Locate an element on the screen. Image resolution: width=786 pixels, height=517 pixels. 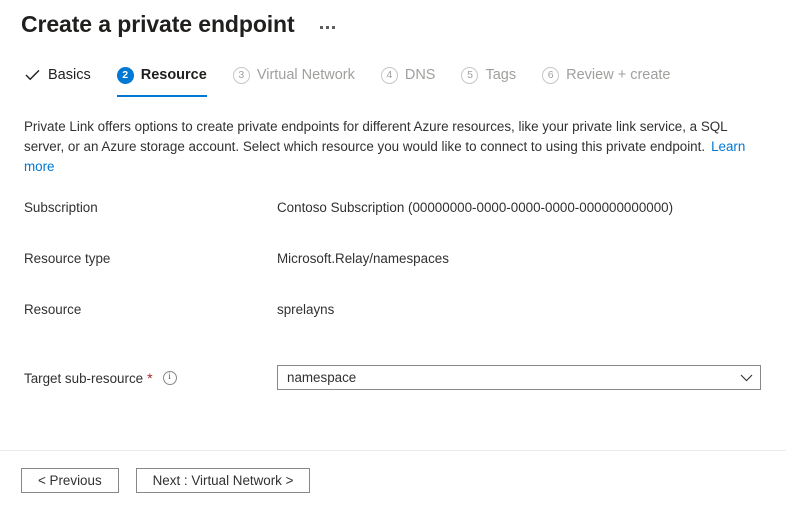
previous-button: < Previous is located at coordinates (70, 480).